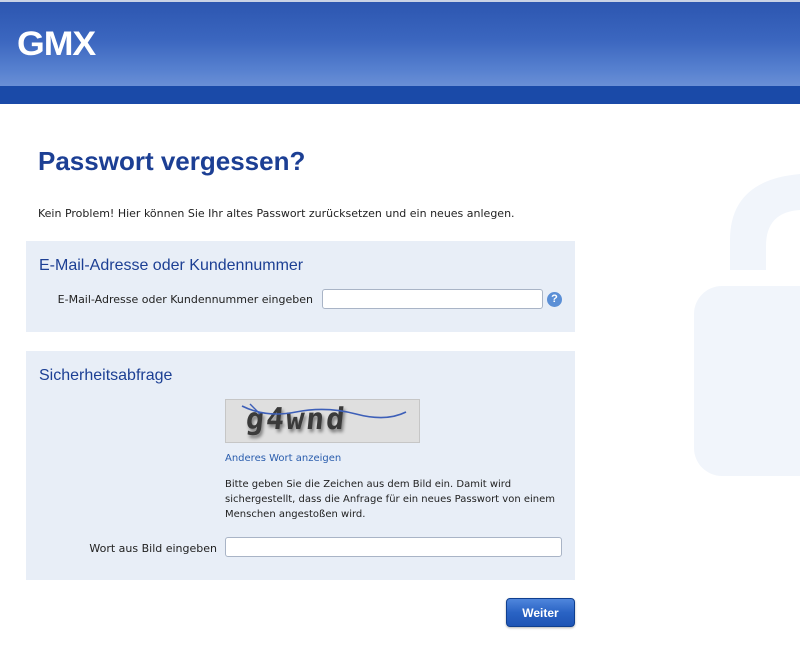 This screenshot has height=654, width=800. What do you see at coordinates (554, 299) in the screenshot?
I see `help-icon: ?` at bounding box center [554, 299].